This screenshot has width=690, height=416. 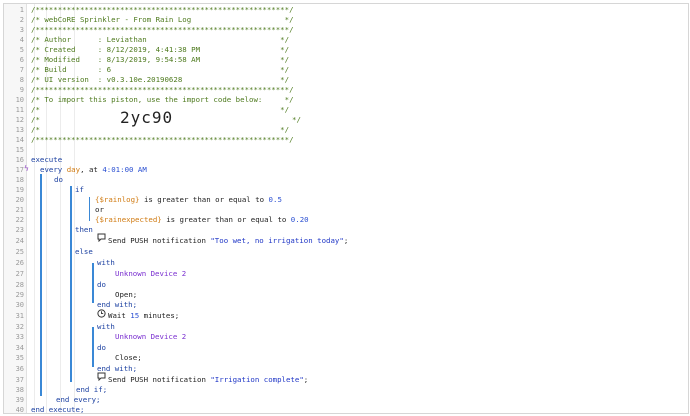 What do you see at coordinates (299, 219) in the screenshot?
I see `threshold-value-2: 0.20` at bounding box center [299, 219].